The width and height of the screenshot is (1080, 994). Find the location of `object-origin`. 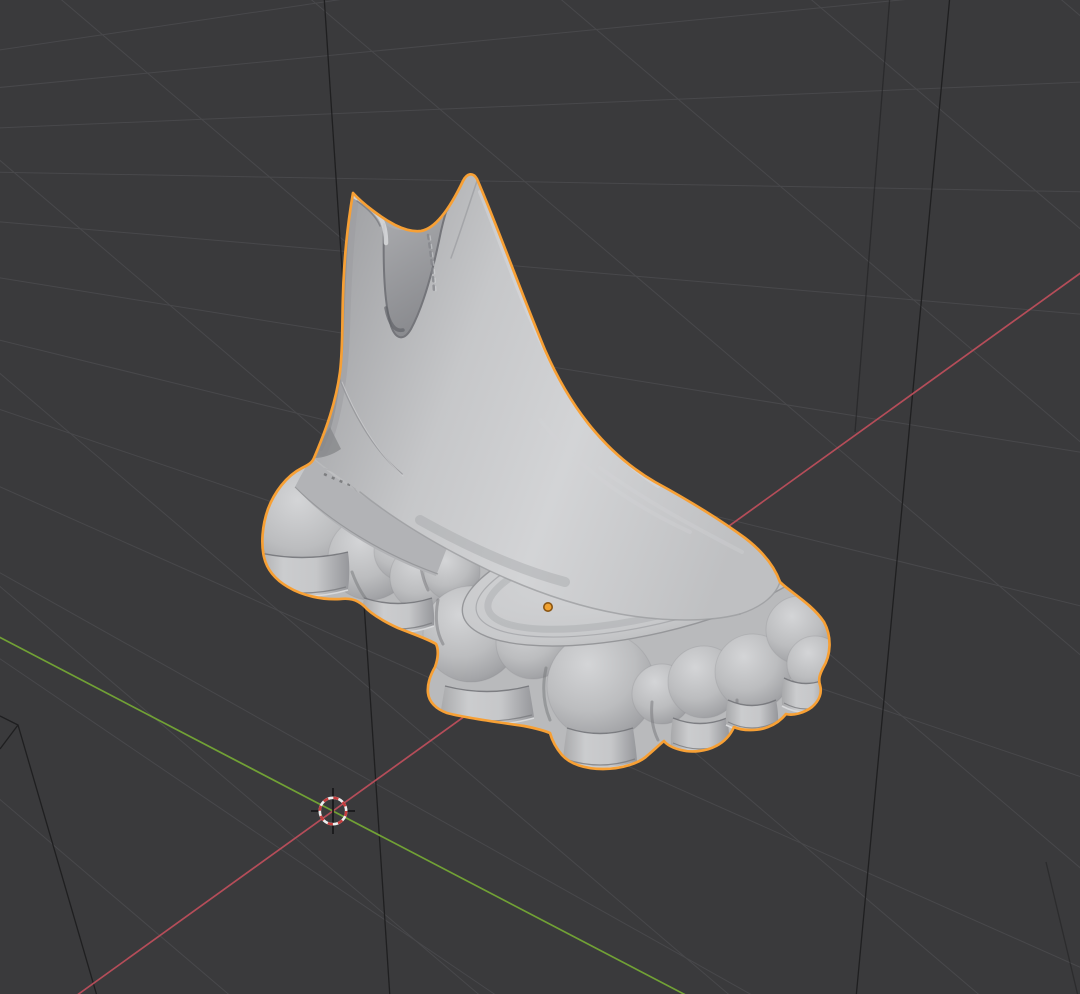

object-origin is located at coordinates (548, 607).